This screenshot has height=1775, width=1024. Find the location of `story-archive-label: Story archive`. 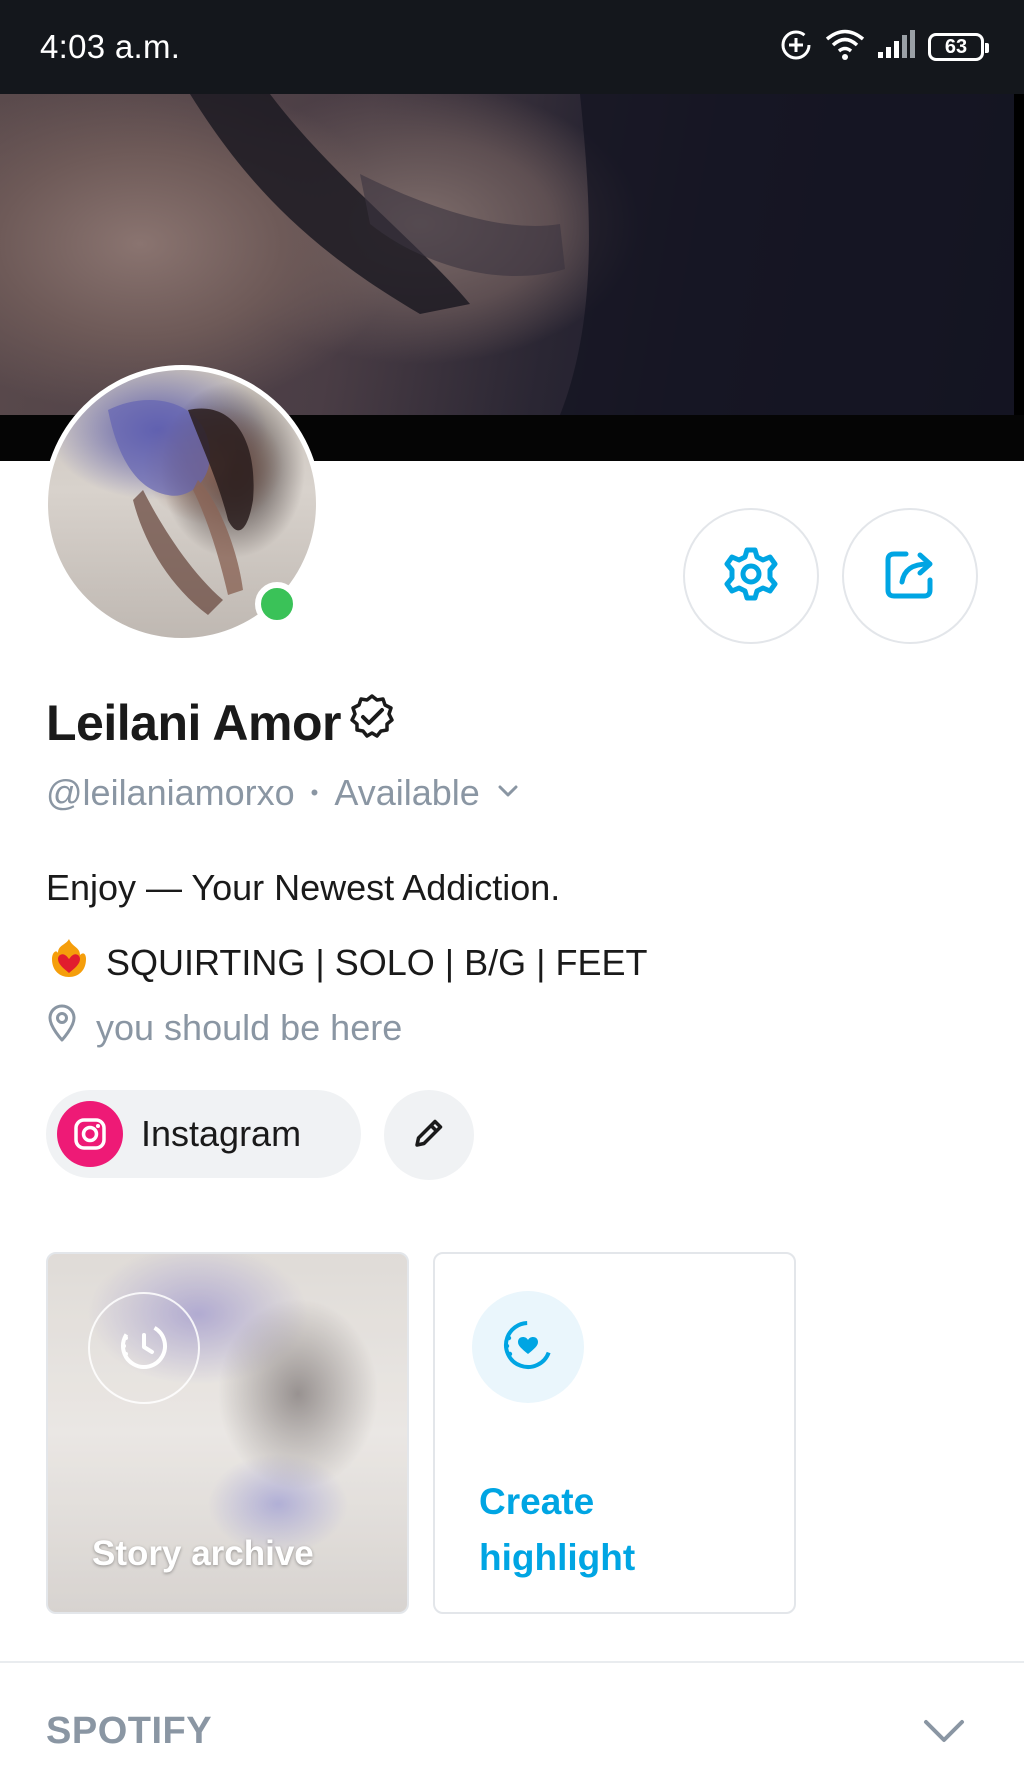

story-archive-label: Story archive is located at coordinates (203, 1553).